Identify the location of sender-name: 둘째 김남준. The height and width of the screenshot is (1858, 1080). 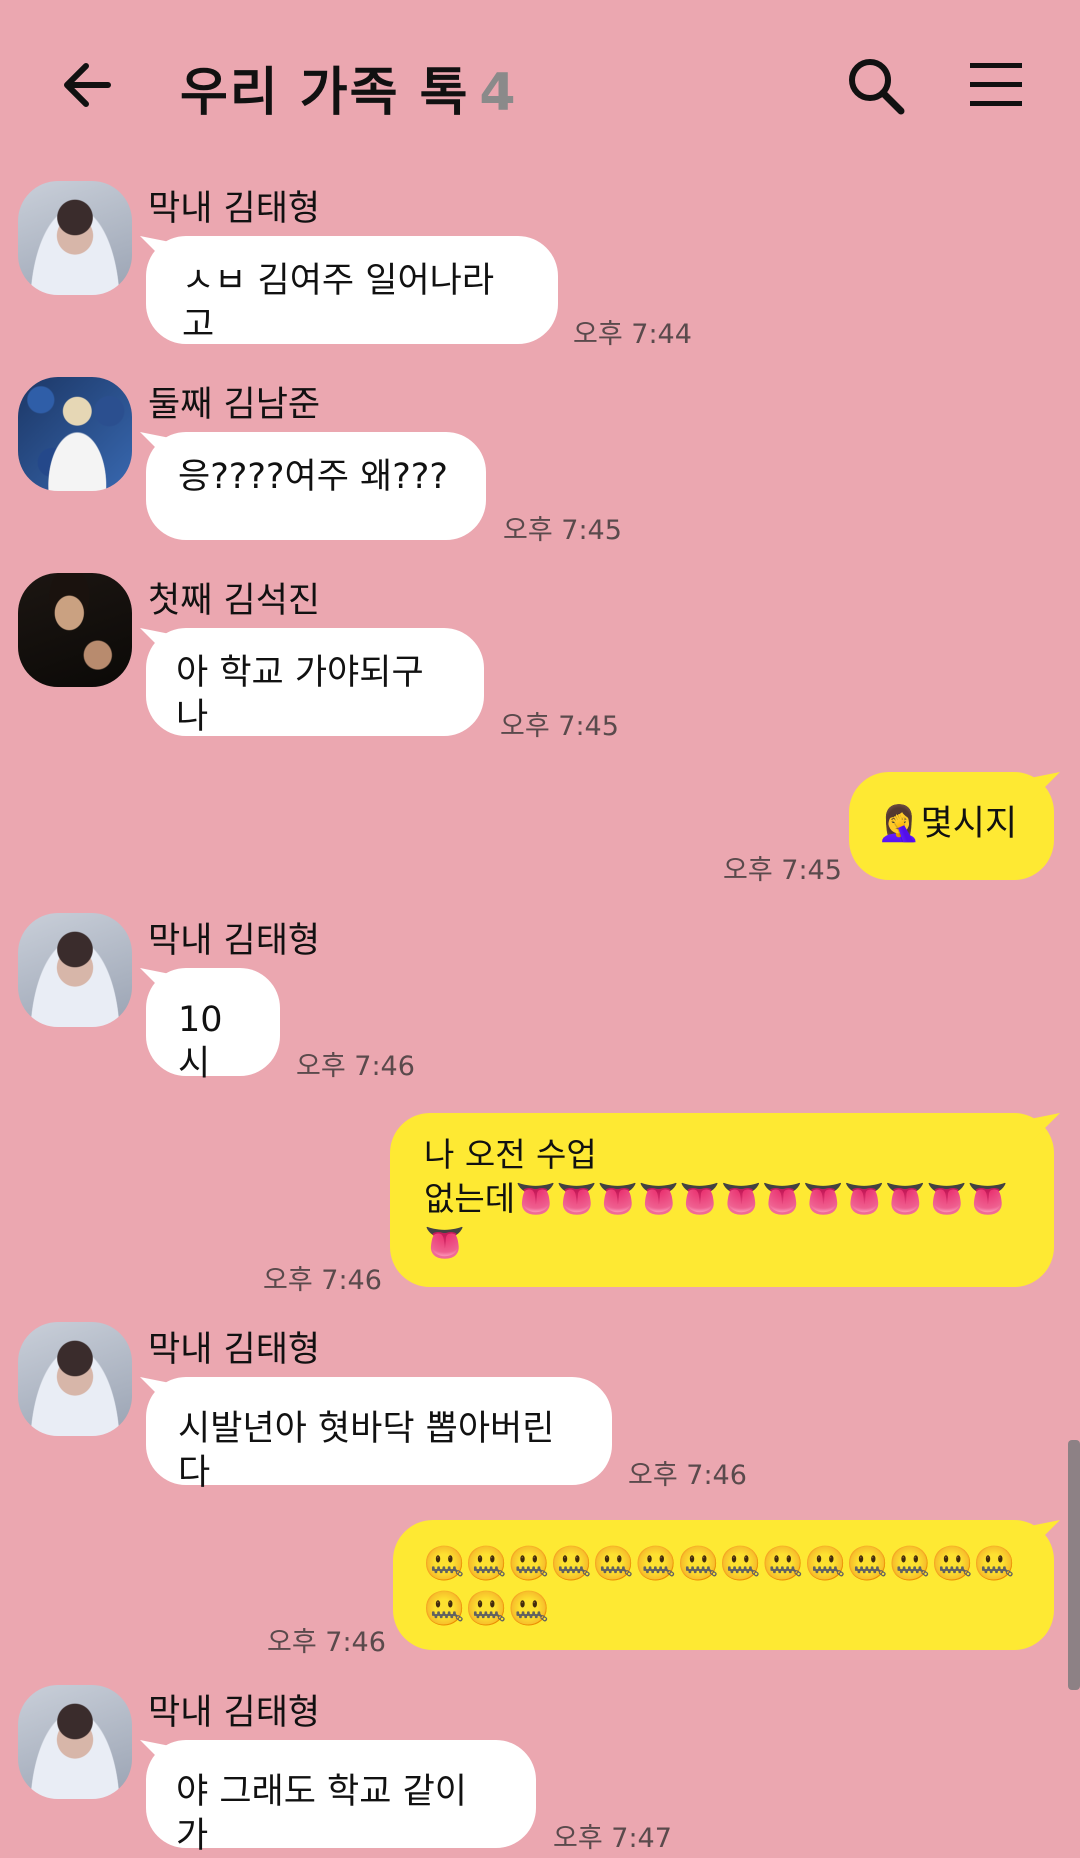
(234, 405).